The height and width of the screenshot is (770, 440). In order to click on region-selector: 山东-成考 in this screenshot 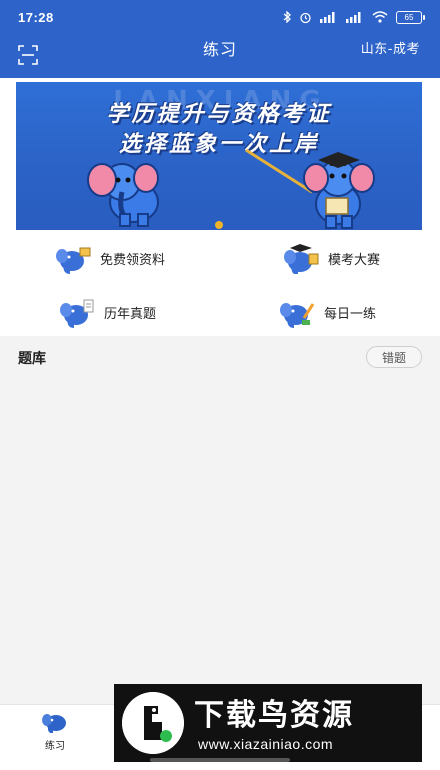, I will do `click(390, 47)`.